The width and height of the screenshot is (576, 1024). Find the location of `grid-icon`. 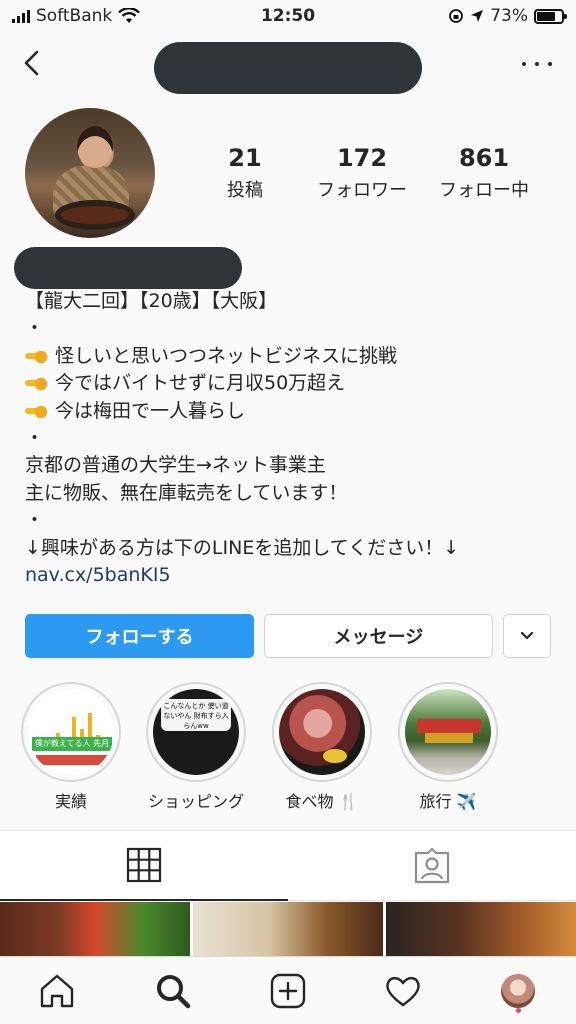

grid-icon is located at coordinates (144, 865).